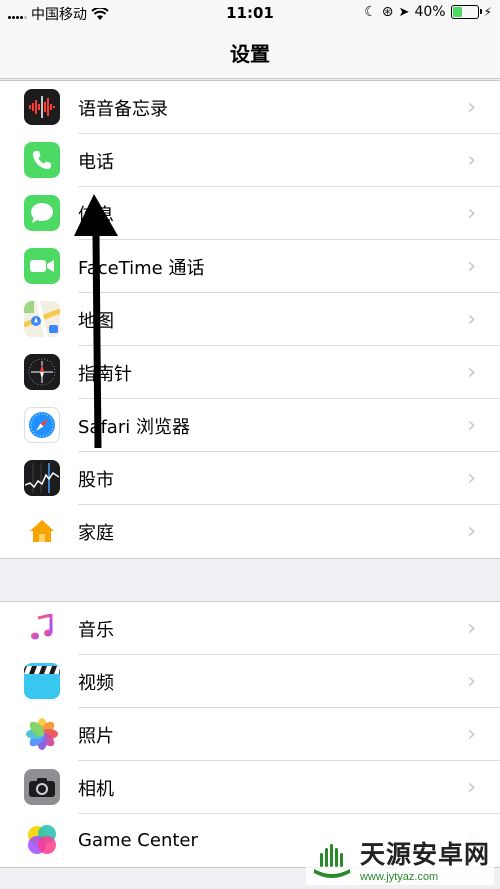 The width and height of the screenshot is (500, 889). What do you see at coordinates (42, 531) in the screenshot?
I see `home-icon` at bounding box center [42, 531].